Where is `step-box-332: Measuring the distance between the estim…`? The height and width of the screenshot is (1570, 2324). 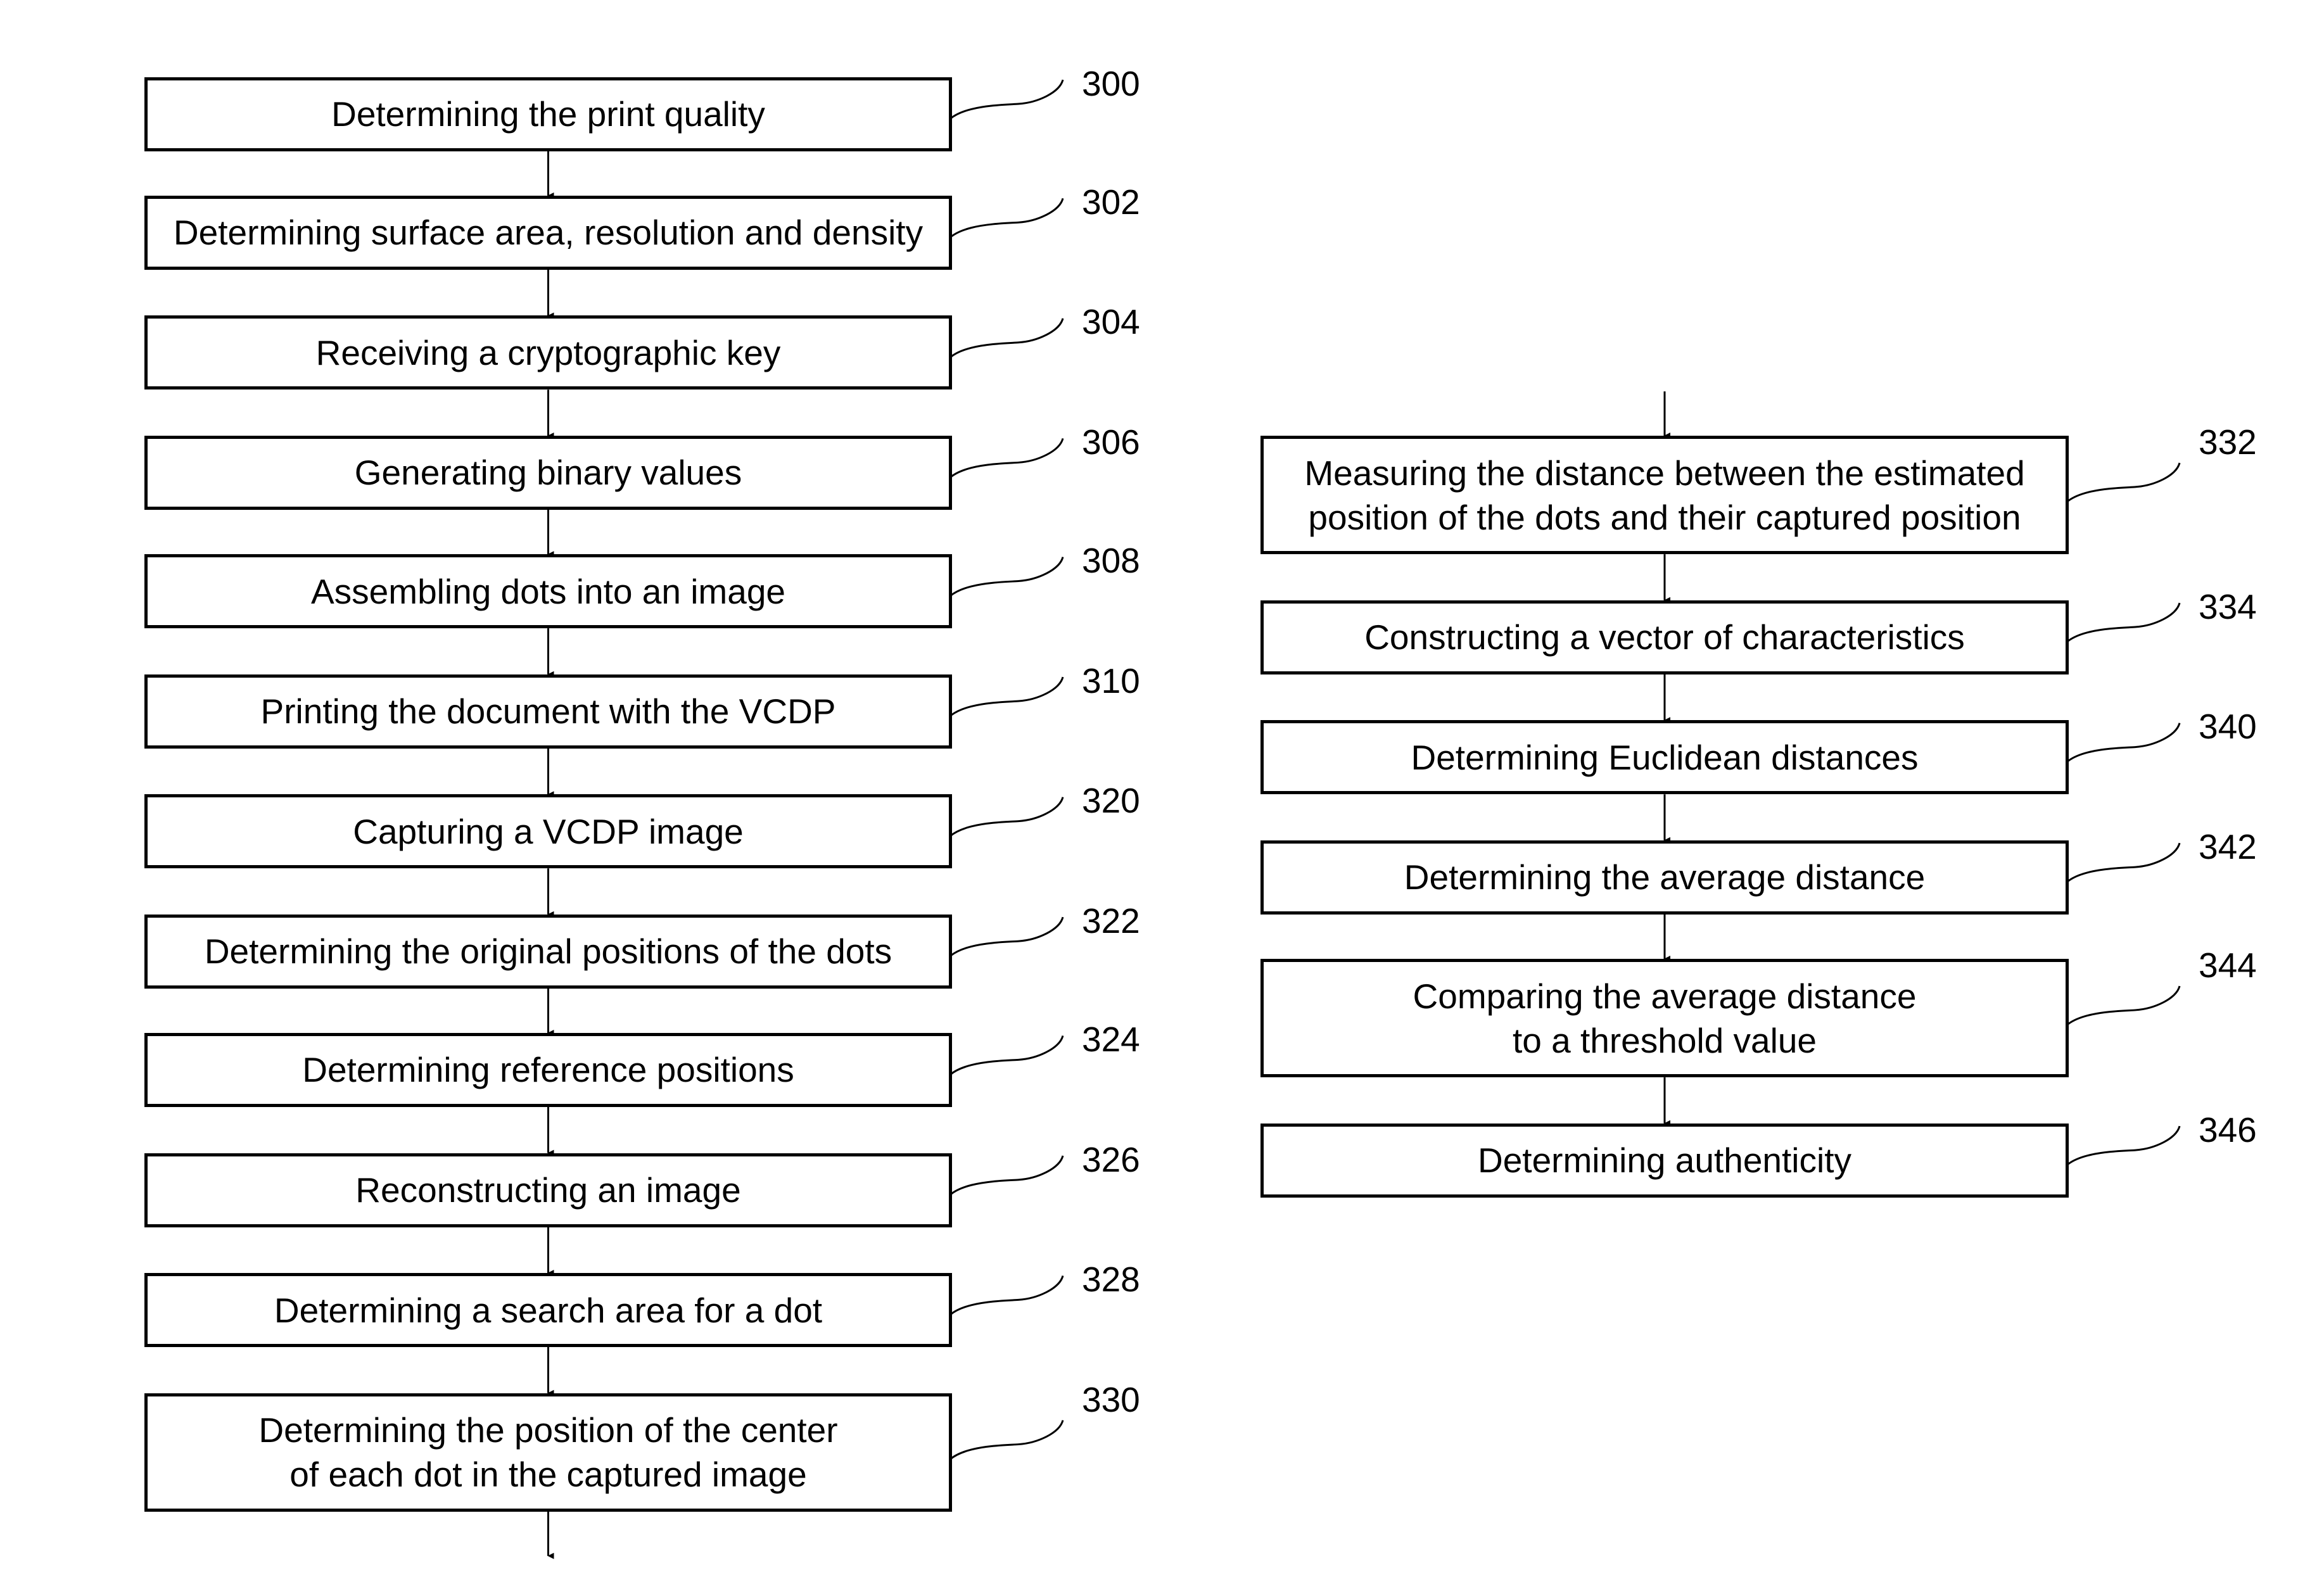 step-box-332: Measuring the distance between the estim… is located at coordinates (1664, 495).